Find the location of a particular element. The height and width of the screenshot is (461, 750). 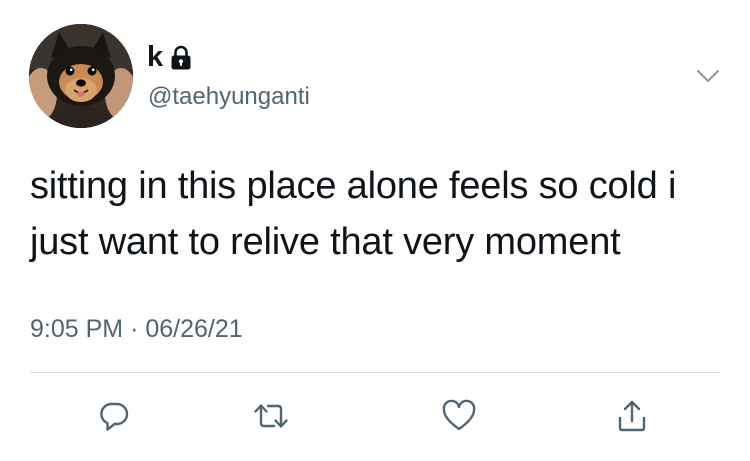

author-name-row: k is located at coordinates (170, 57).